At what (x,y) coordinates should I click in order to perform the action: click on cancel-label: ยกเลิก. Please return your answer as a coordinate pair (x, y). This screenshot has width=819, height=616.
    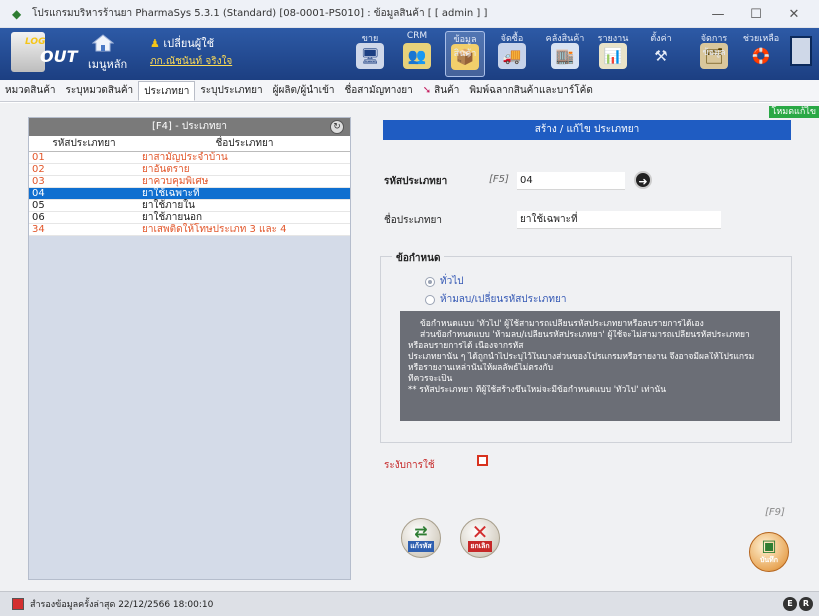
    Looking at the image, I should click on (480, 546).